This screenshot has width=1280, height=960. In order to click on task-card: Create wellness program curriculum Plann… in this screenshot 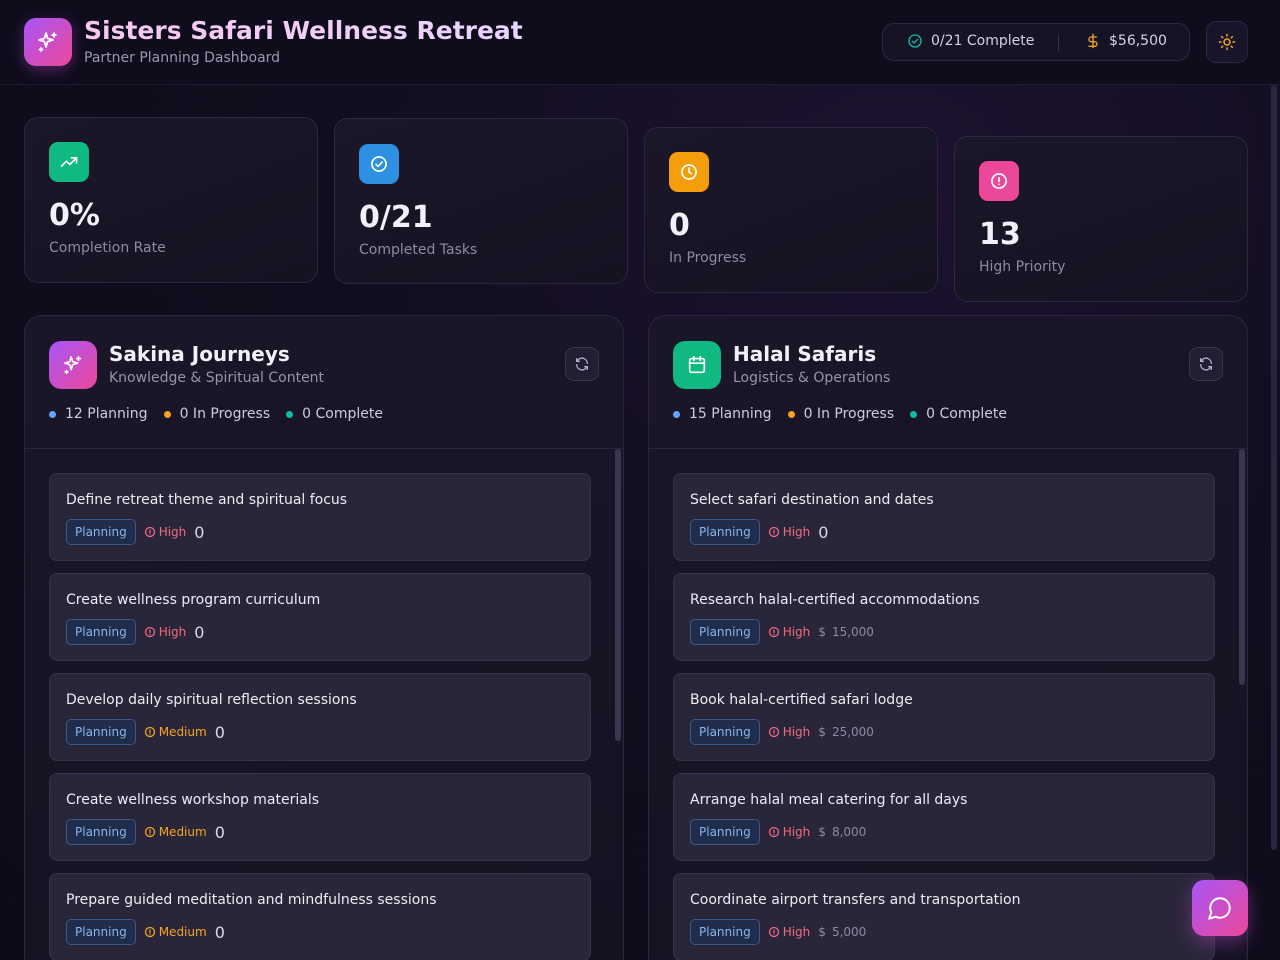, I will do `click(320, 617)`.